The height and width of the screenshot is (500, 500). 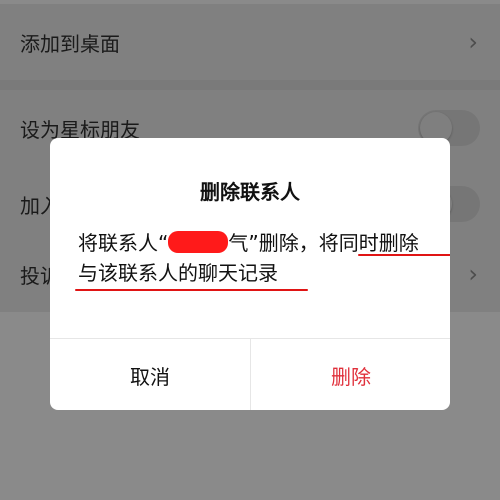 I want to click on delete-button: 删除, so click(x=350, y=374).